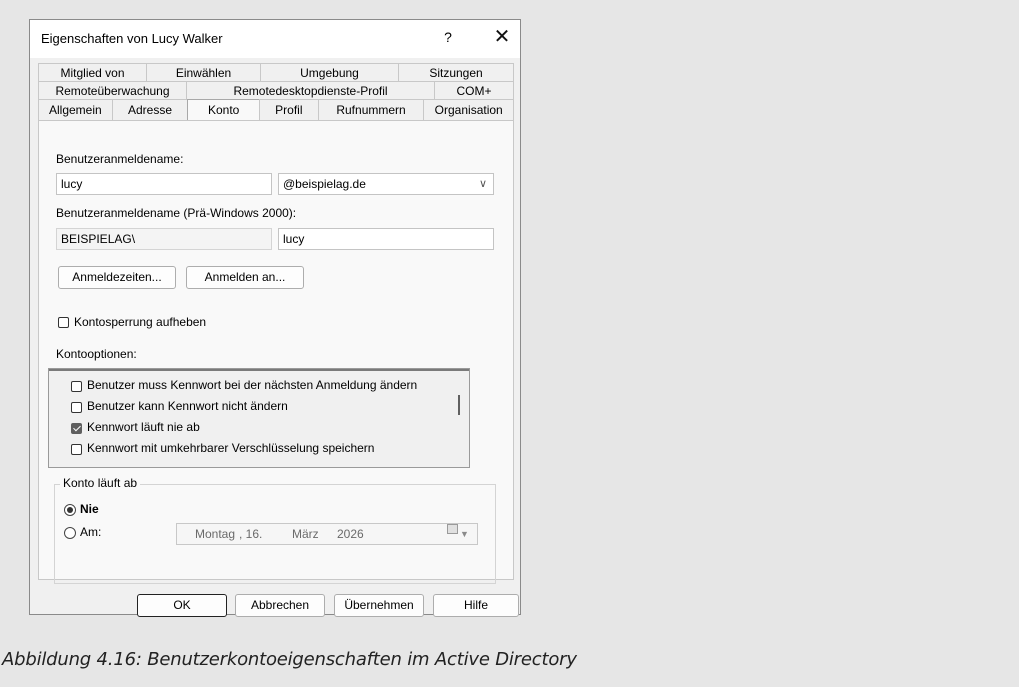 The height and width of the screenshot is (687, 1019). What do you see at coordinates (280, 605) in the screenshot?
I see `cancel-button: Abbrechen` at bounding box center [280, 605].